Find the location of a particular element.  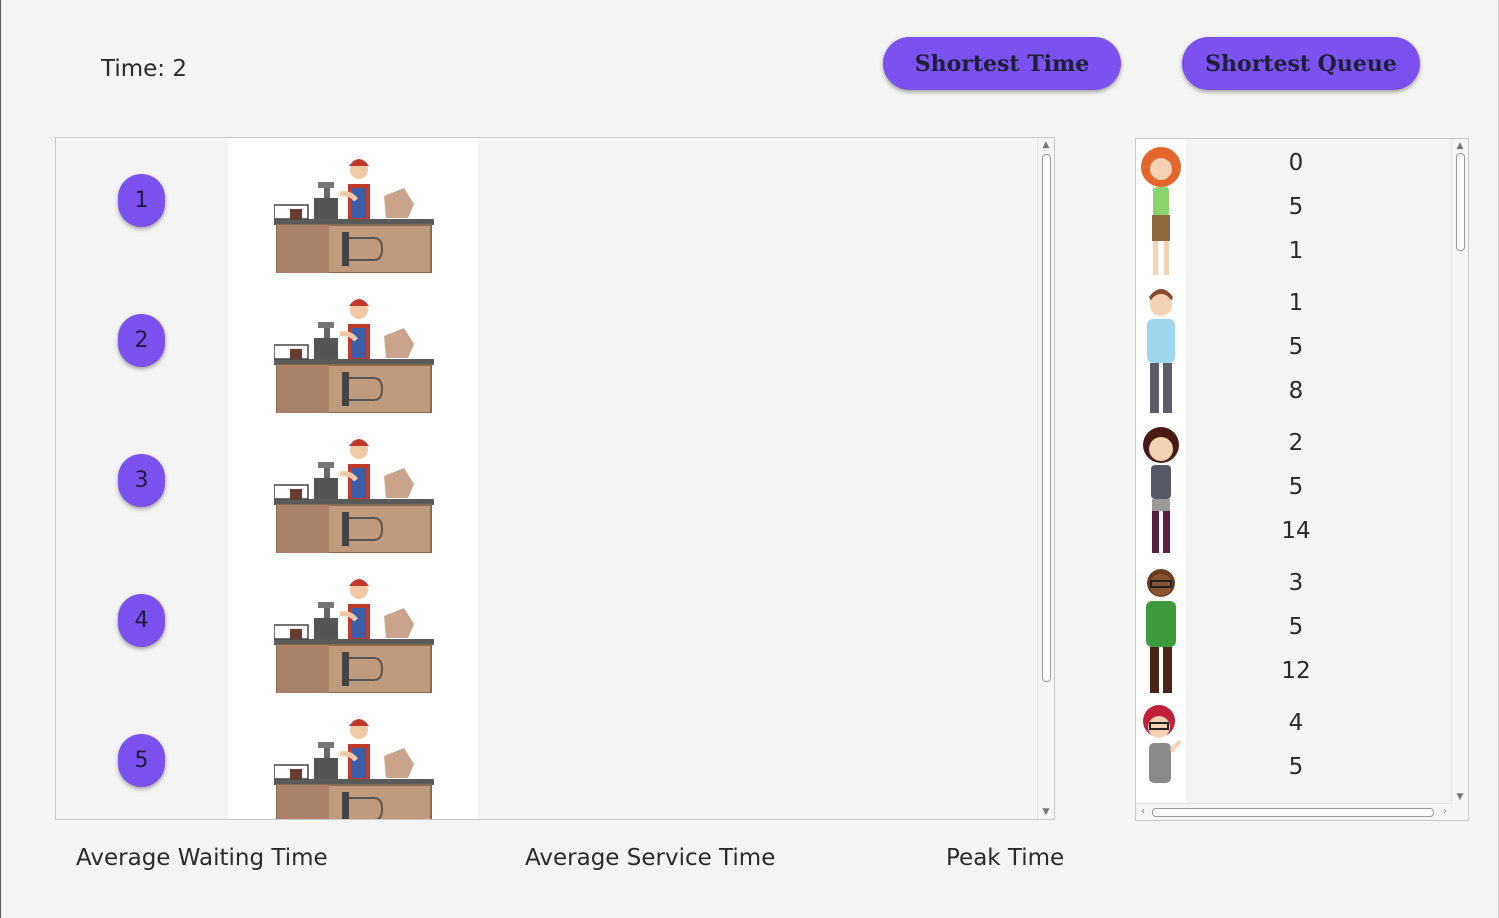

man-green-sweater-avatar-icon is located at coordinates (1161, 631).